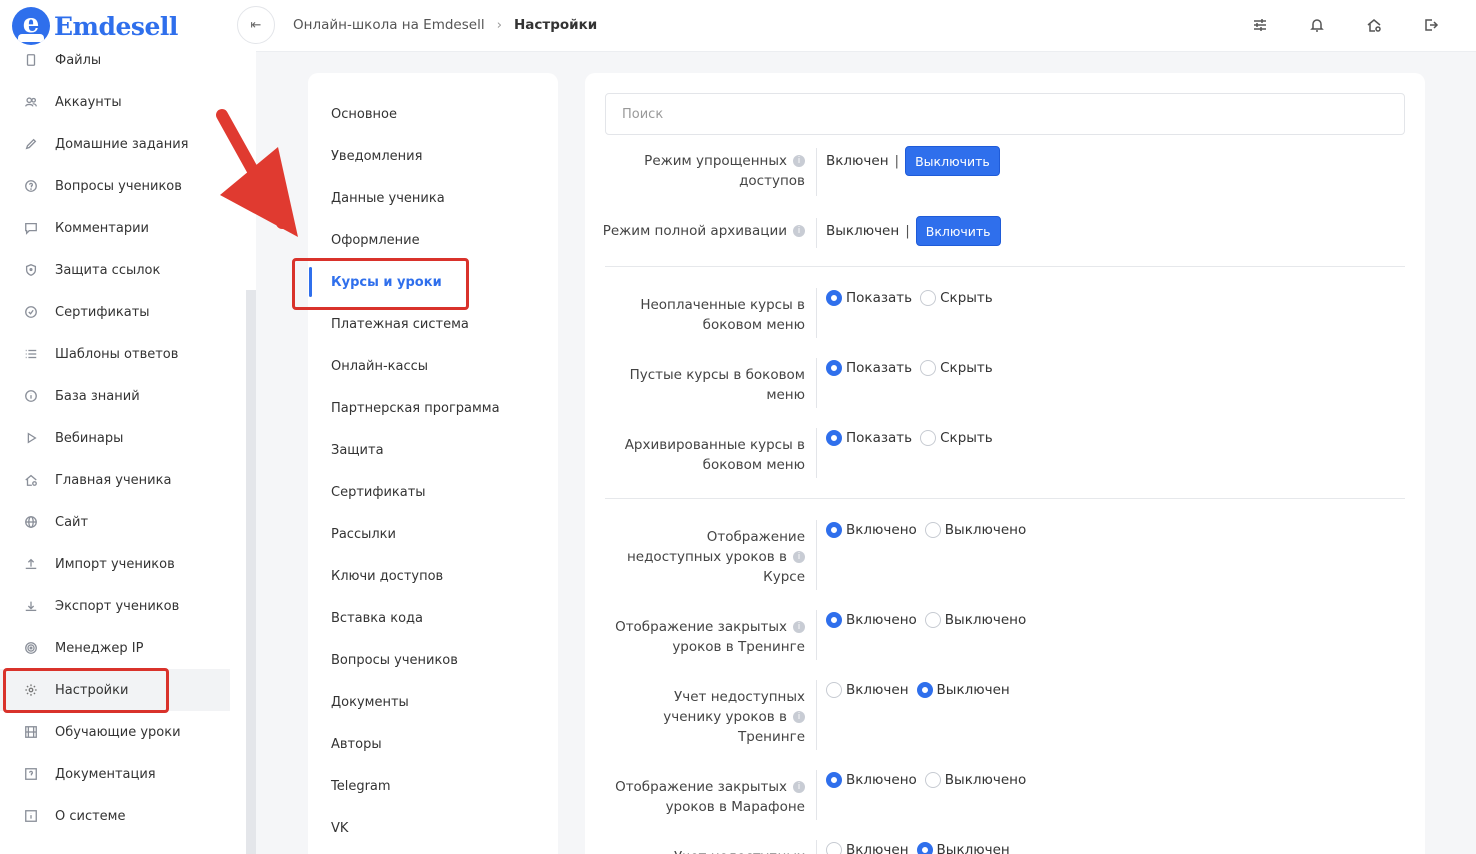 The image size is (1476, 854). What do you see at coordinates (1431, 25) in the screenshot?
I see `logout-icon` at bounding box center [1431, 25].